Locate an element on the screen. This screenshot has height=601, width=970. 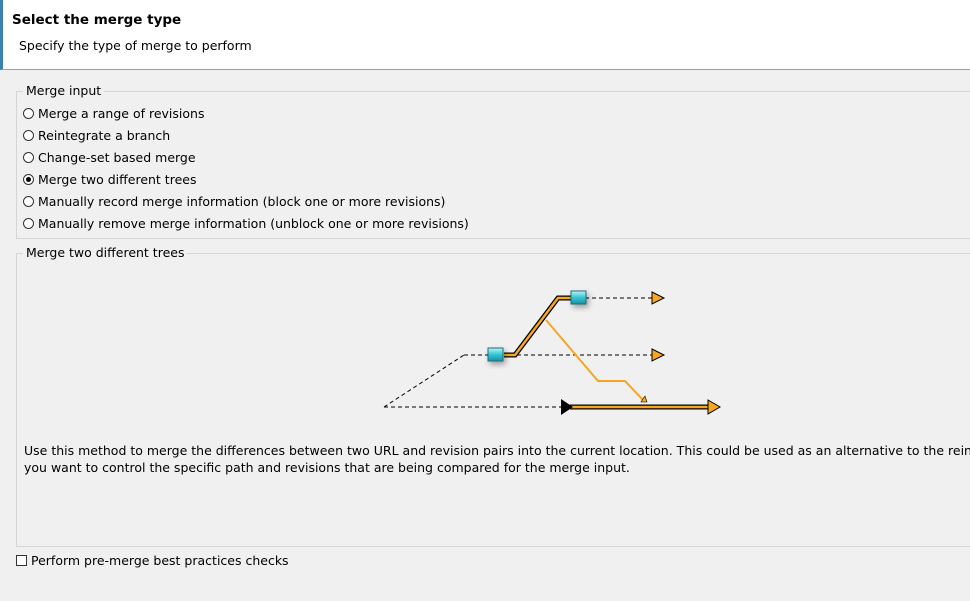
merge-path is located at coordinates (606, 352).